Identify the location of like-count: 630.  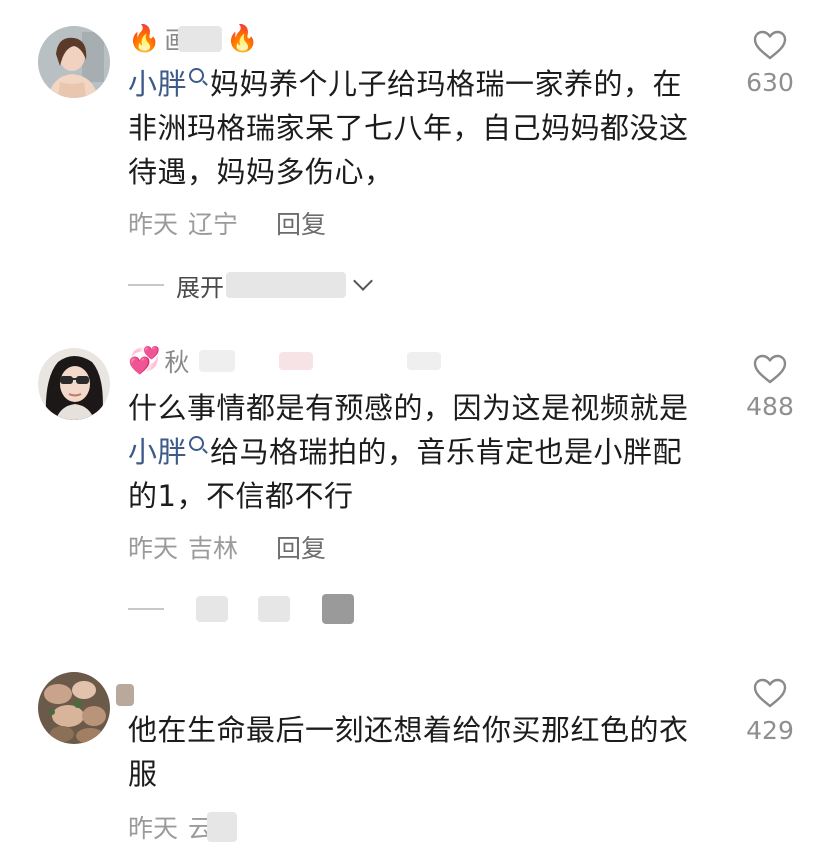
(770, 82).